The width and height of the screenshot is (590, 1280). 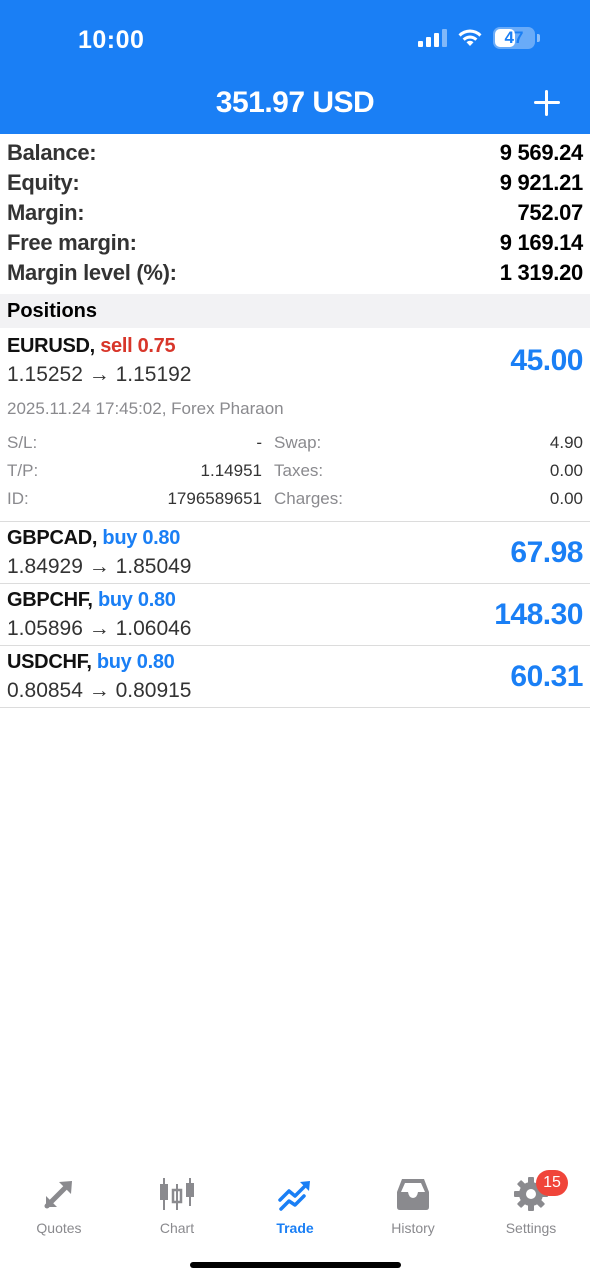 What do you see at coordinates (298, 442) in the screenshot?
I see `swap-label: Swap:` at bounding box center [298, 442].